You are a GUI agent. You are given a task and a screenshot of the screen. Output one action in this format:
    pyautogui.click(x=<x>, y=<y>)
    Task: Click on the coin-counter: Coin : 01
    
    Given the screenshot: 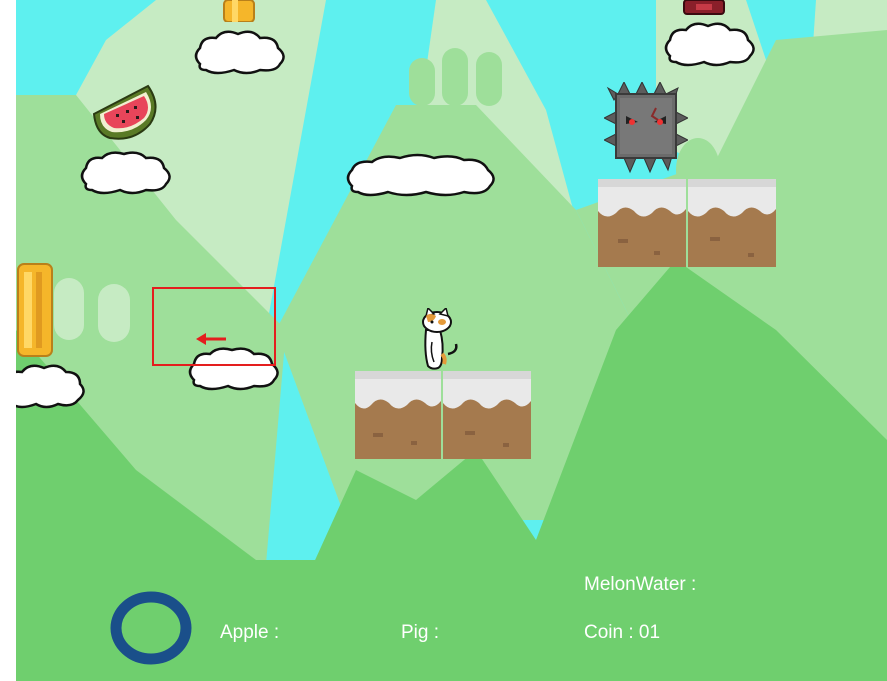 What is the action you would take?
    pyautogui.click(x=622, y=632)
    